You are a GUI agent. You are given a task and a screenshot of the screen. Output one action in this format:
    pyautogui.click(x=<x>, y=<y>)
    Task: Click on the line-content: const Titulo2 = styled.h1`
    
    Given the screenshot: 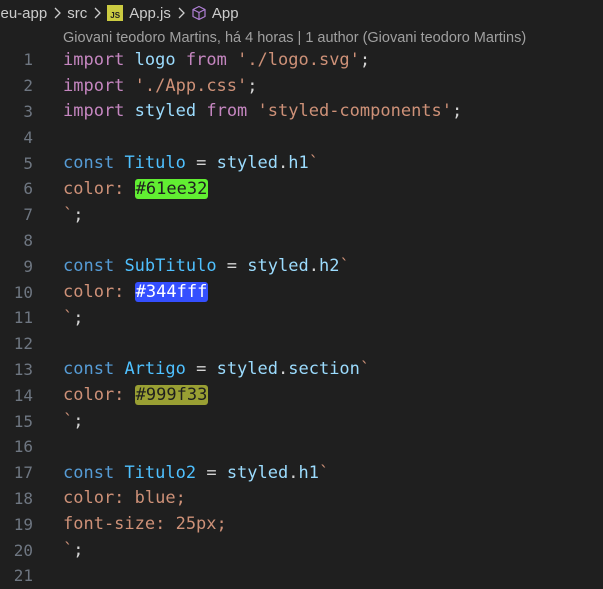 What is the action you would take?
    pyautogui.click(x=196, y=473)
    